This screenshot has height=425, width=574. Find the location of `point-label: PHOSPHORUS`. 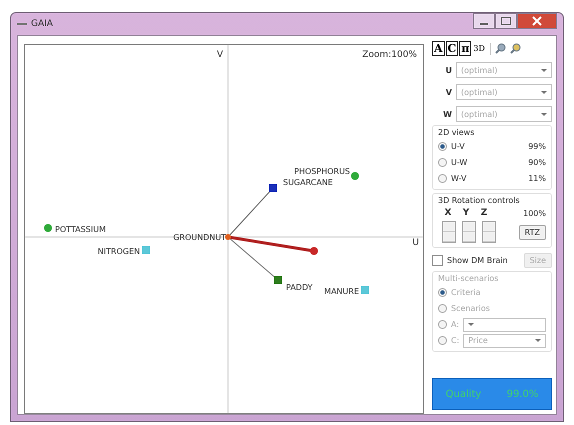

point-label: PHOSPHORUS is located at coordinates (322, 171).